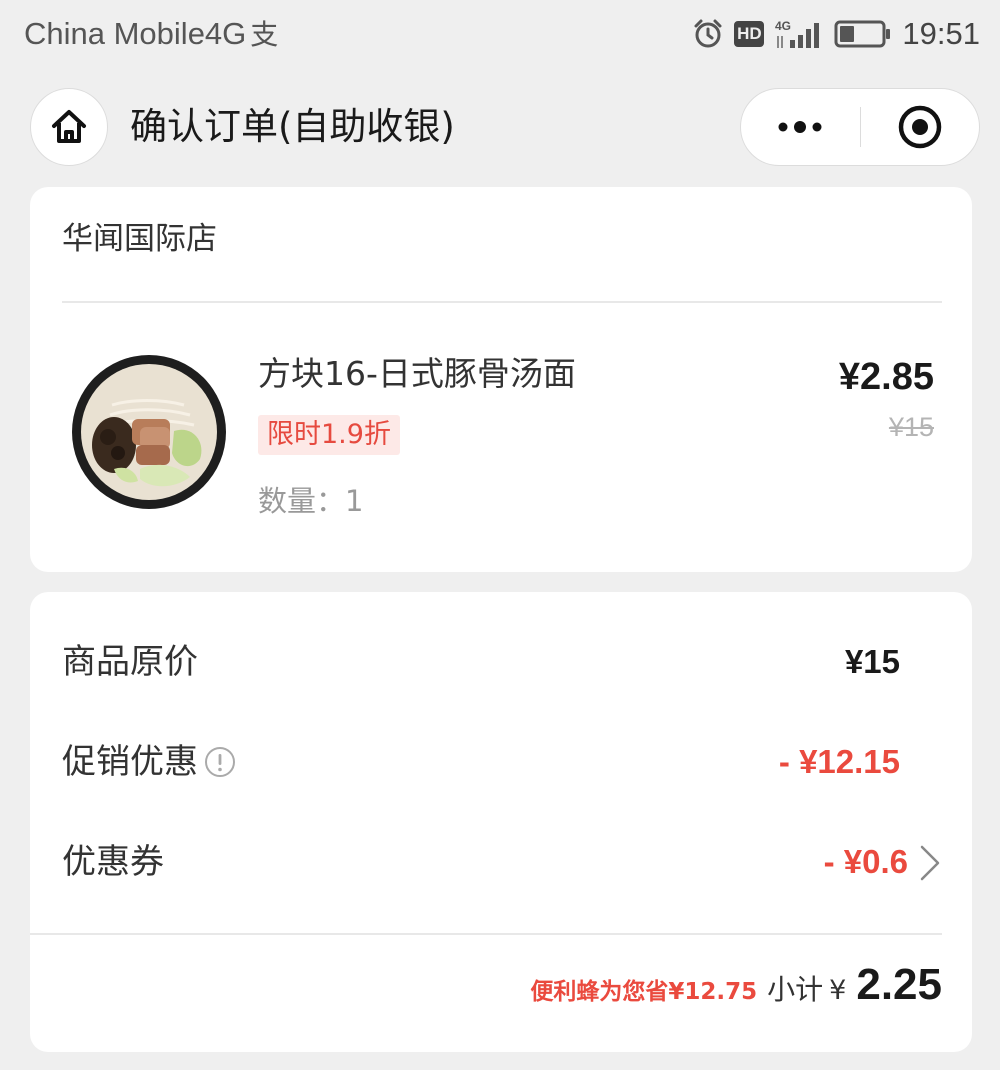 Image resolution: width=1000 pixels, height=1070 pixels. What do you see at coordinates (220, 762) in the screenshot?
I see `info-icon` at bounding box center [220, 762].